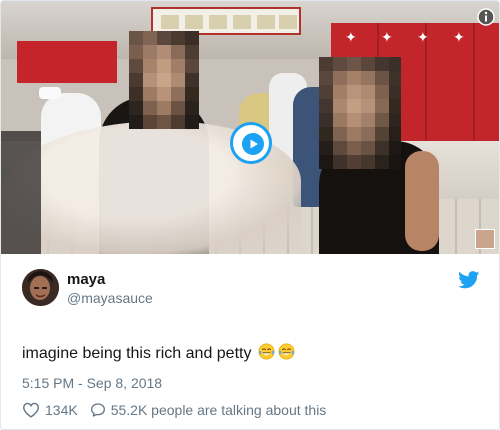 This screenshot has height=430, width=500. Describe the element at coordinates (110, 298) in the screenshot. I see `author-handle: @mayasauce` at that location.